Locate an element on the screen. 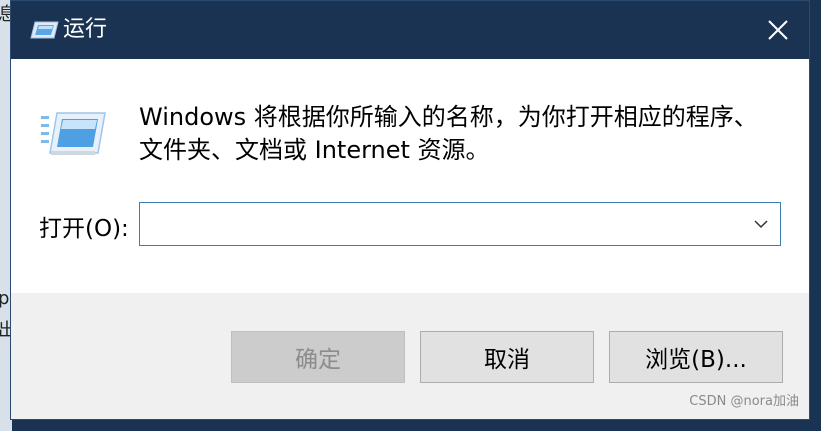  open-label: 打开(O): is located at coordinates (84, 229).